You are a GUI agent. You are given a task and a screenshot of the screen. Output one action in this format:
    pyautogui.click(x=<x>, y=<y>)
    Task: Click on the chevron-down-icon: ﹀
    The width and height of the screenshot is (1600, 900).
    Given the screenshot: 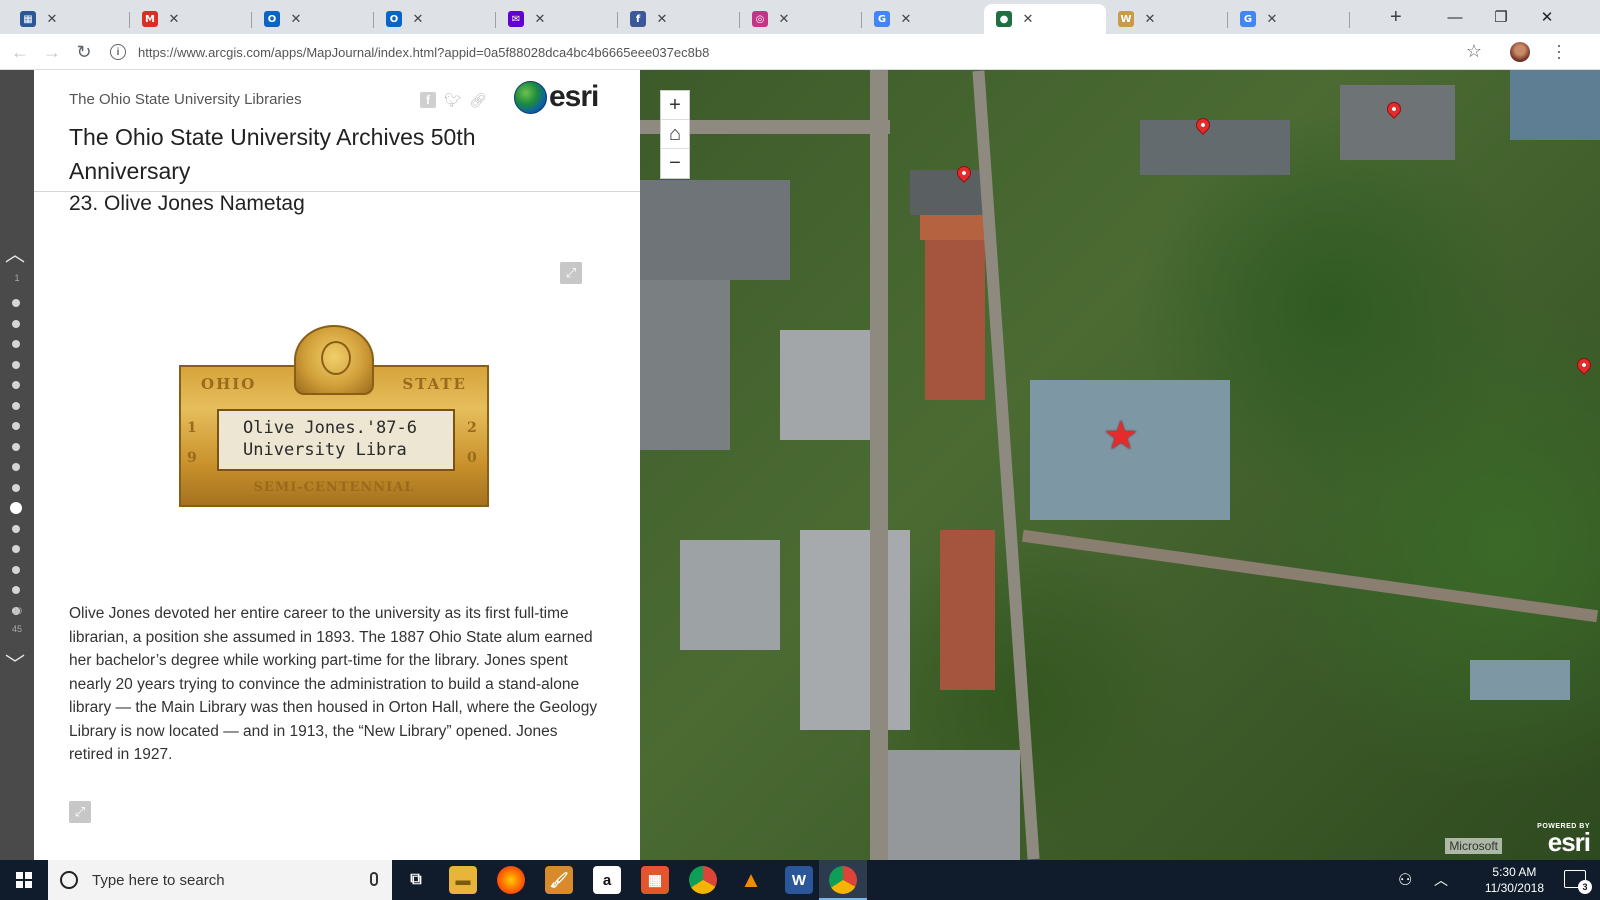 What is the action you would take?
    pyautogui.click(x=15, y=662)
    